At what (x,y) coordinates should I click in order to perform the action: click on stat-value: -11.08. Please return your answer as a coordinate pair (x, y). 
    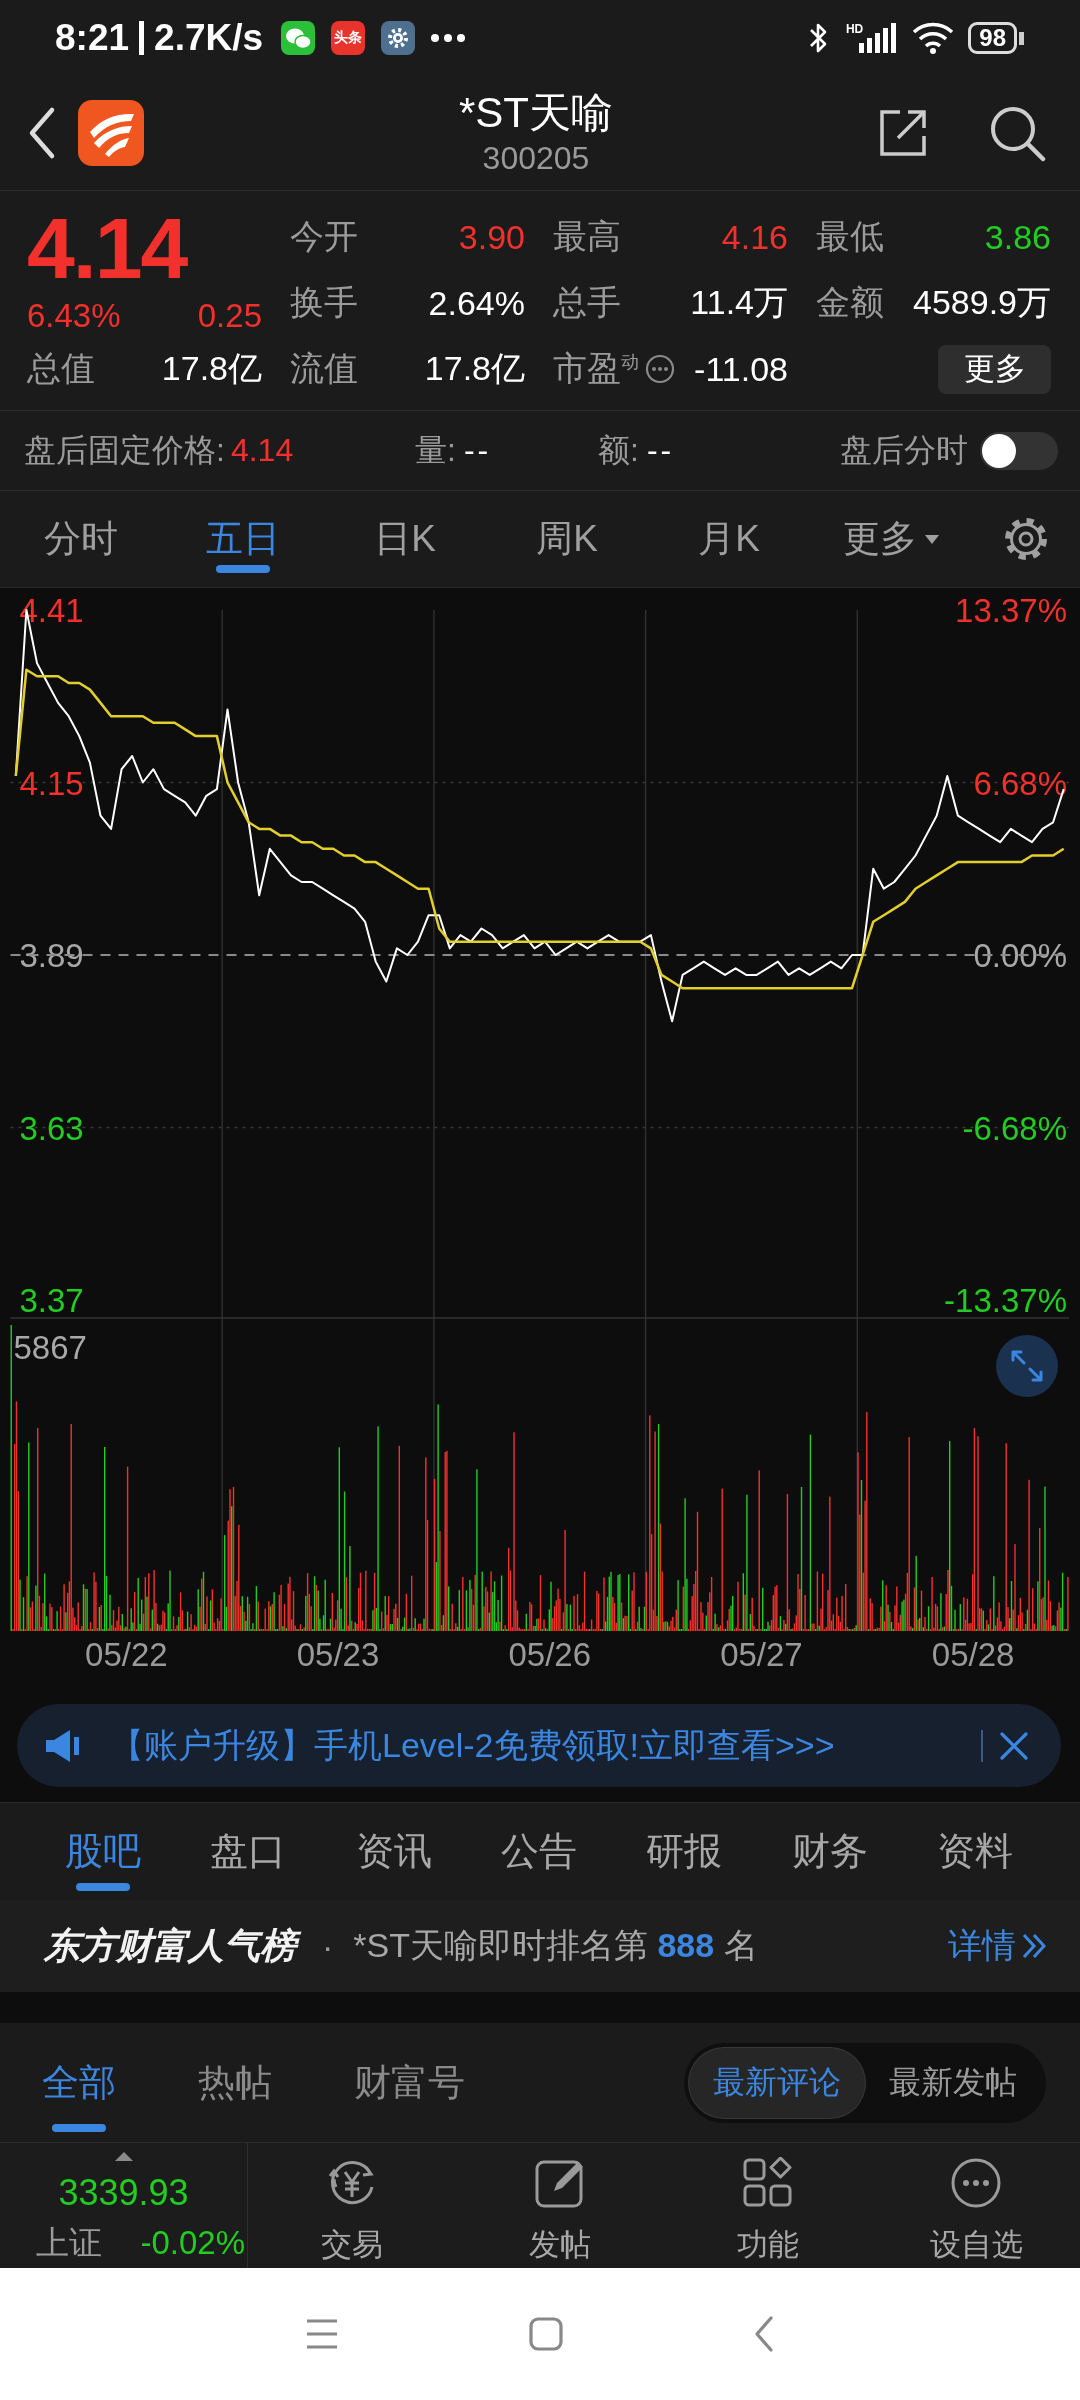
    Looking at the image, I should click on (741, 369).